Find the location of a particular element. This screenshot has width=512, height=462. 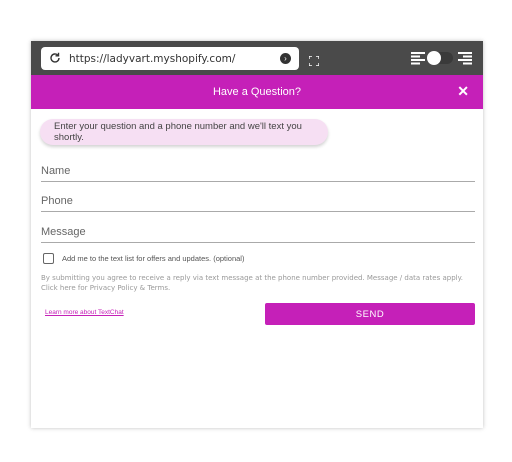

close-icon: ✕ is located at coordinates (463, 91).